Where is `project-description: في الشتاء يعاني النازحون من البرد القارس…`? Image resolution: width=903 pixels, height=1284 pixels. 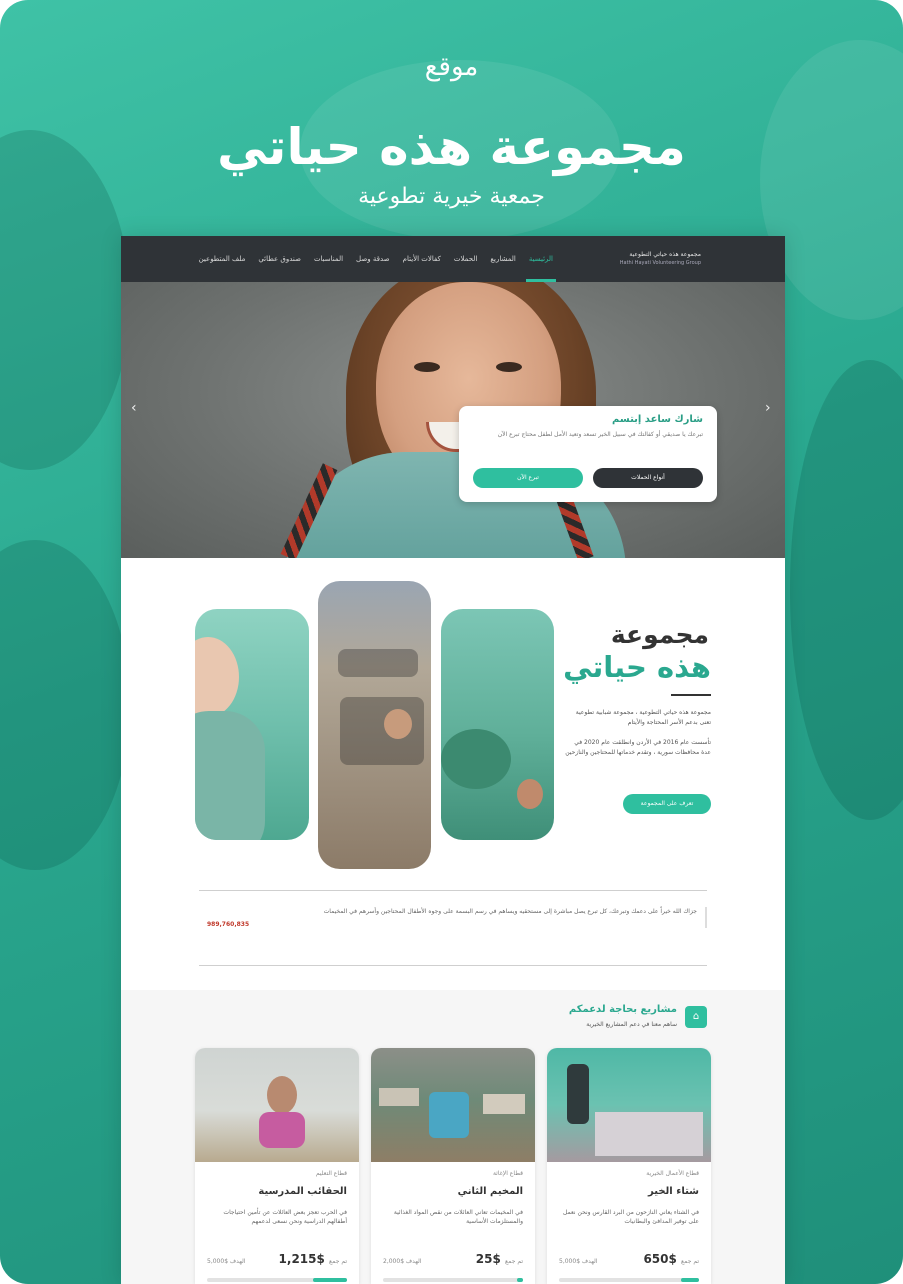 project-description: في الشتاء يعاني النازحون من البرد القارس… is located at coordinates (631, 1217).